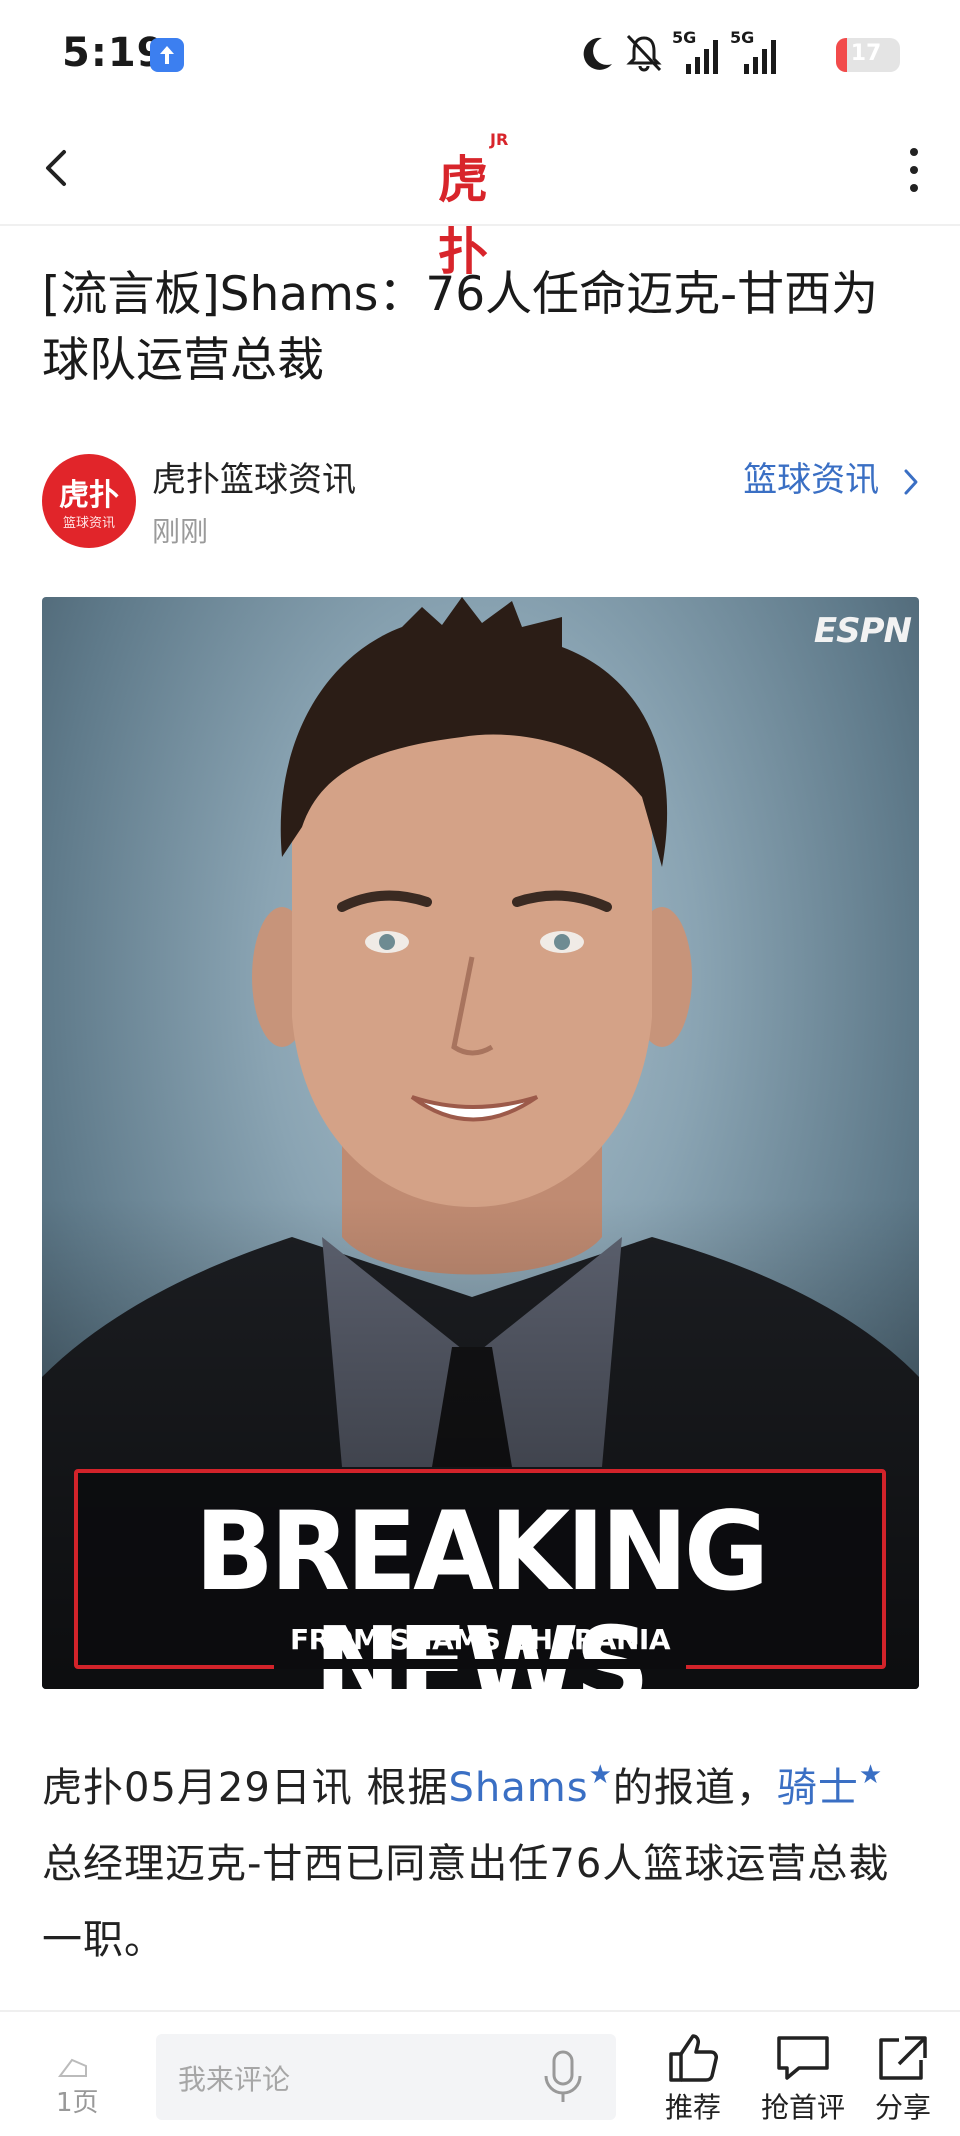 This screenshot has width=960, height=2136. I want to click on recommend-button: 推荐, so click(693, 2082).